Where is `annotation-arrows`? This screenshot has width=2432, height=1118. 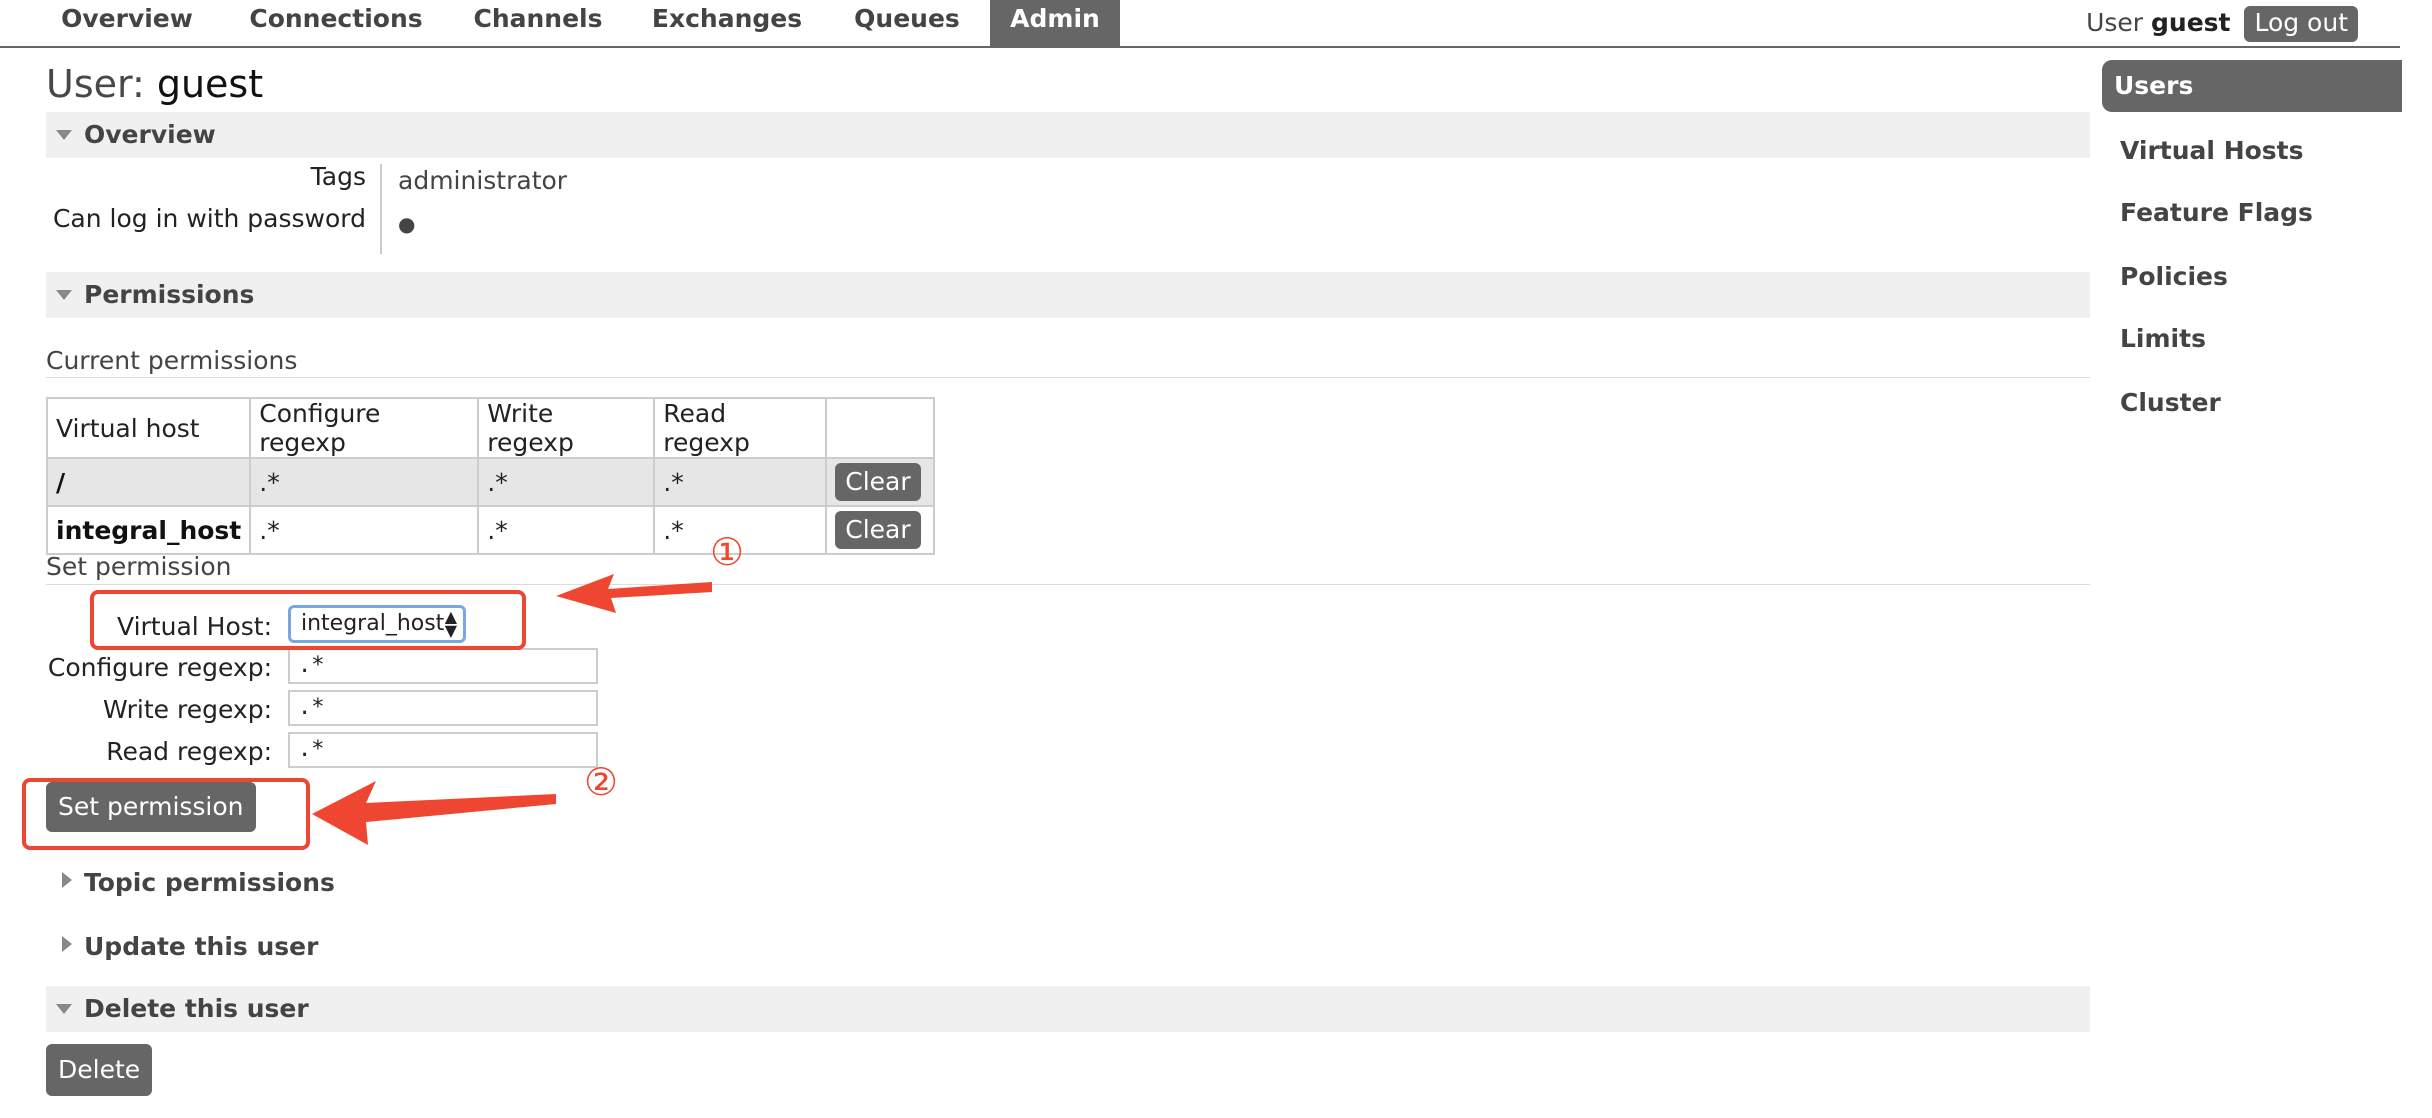 annotation-arrows is located at coordinates (512, 709).